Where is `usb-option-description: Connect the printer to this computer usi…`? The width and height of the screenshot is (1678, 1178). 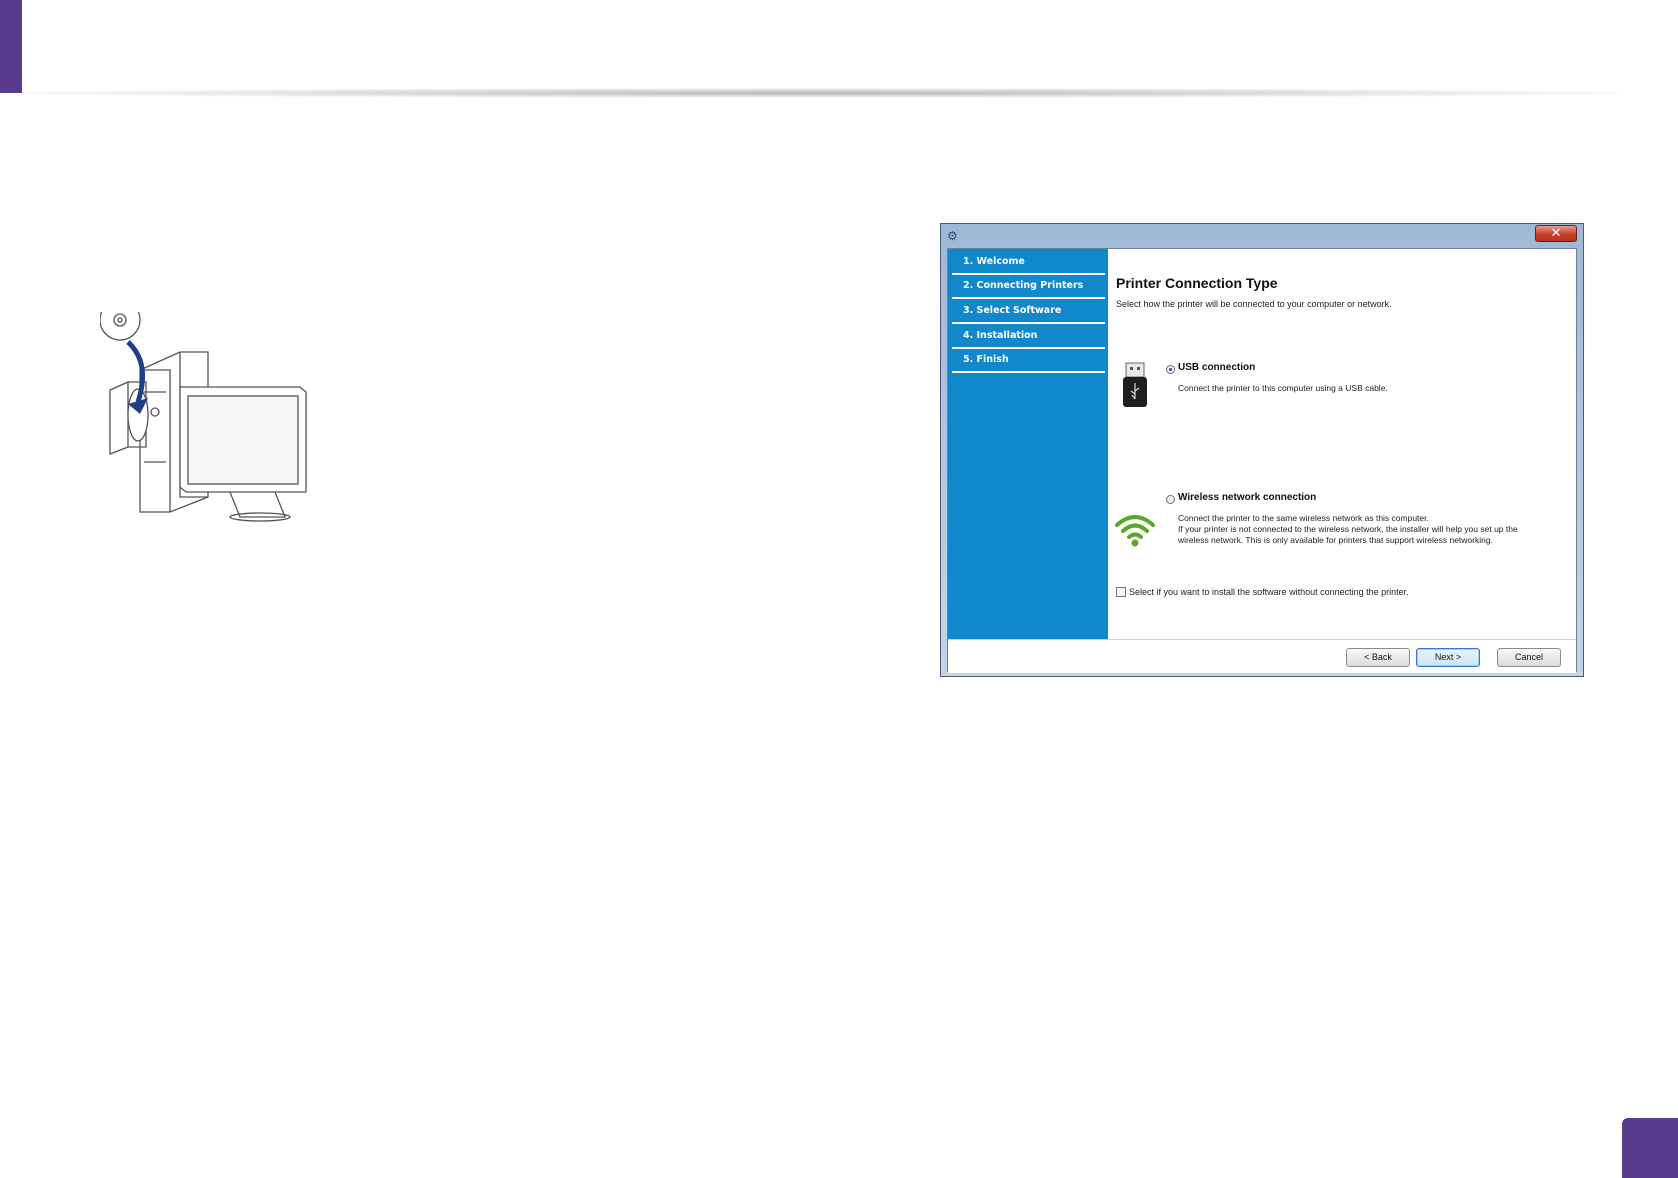
usb-option-description: Connect the printer to this computer usi… is located at coordinates (1283, 388).